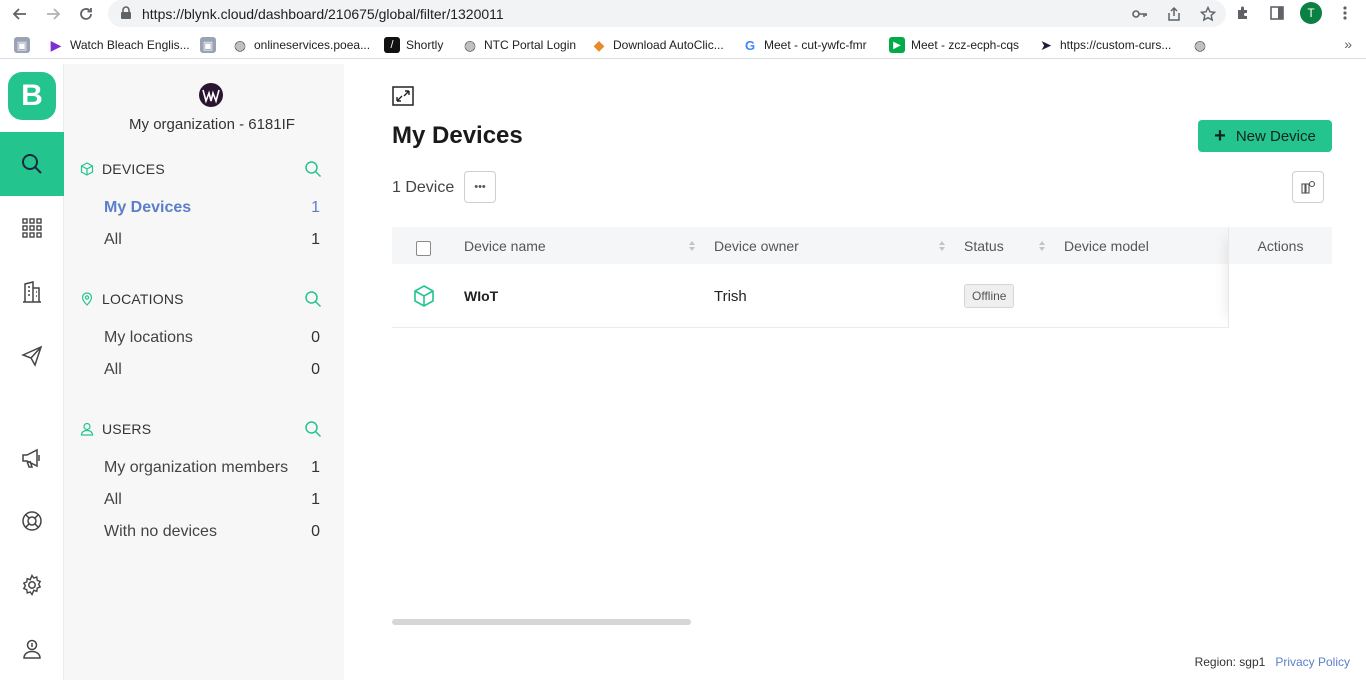  What do you see at coordinates (505, 245) in the screenshot?
I see `column-header-device-name: Device name` at bounding box center [505, 245].